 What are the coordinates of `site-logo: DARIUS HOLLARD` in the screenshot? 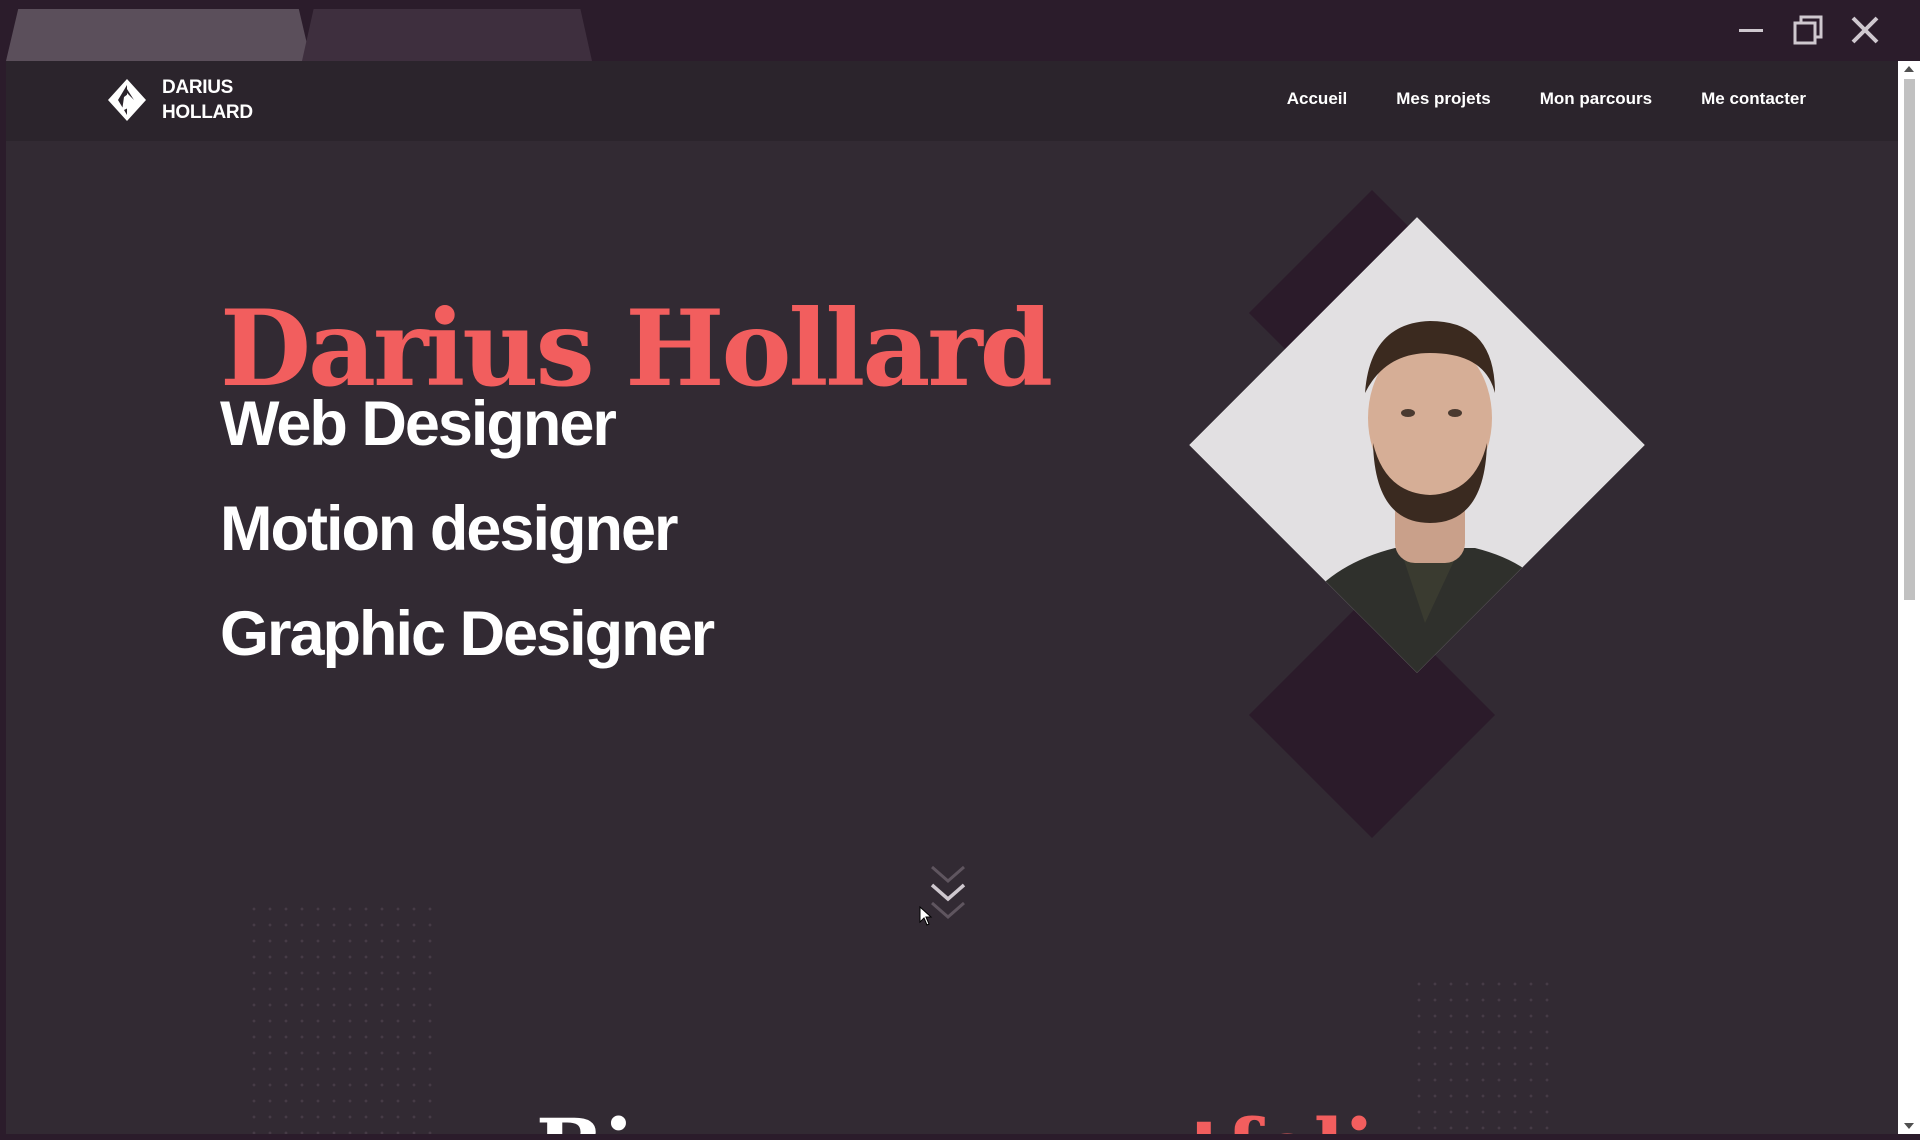 It's located at (179, 100).